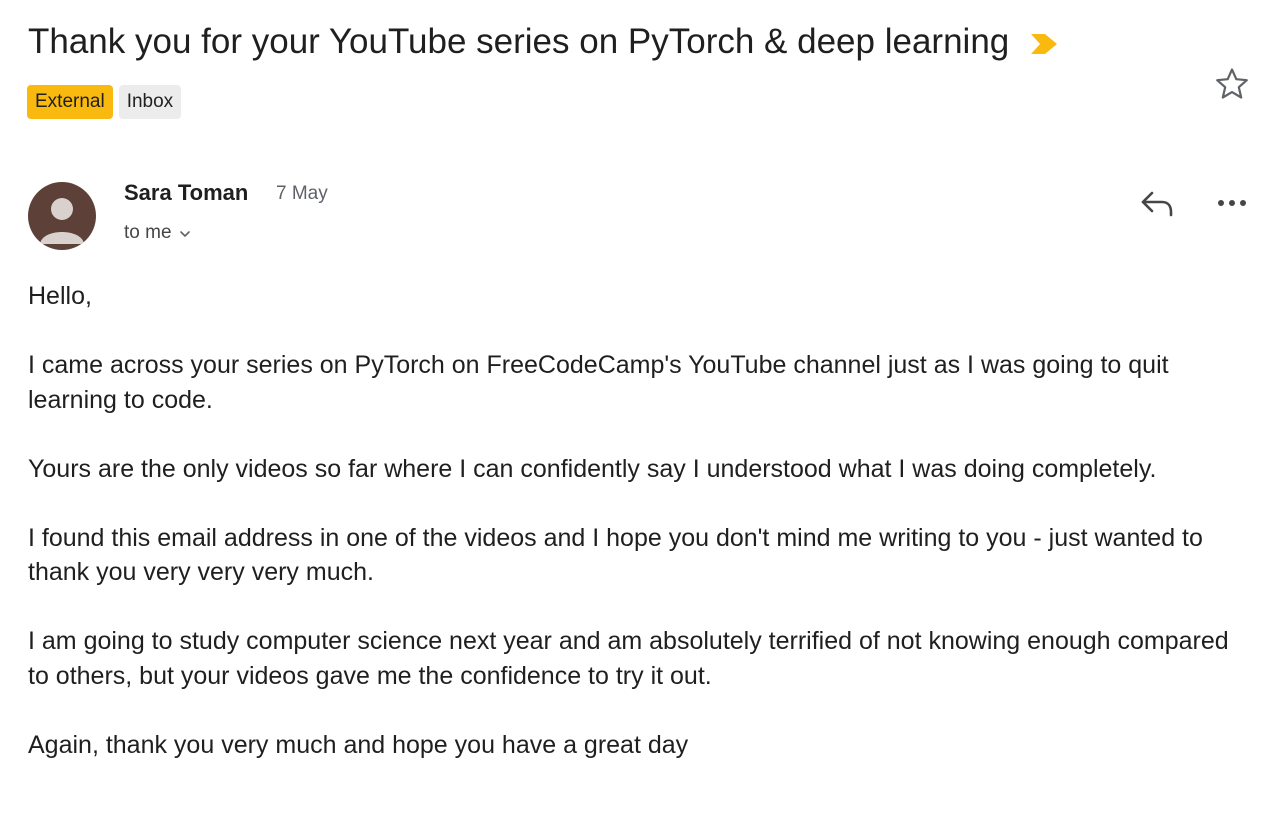 The width and height of the screenshot is (1280, 816). What do you see at coordinates (1232, 84) in the screenshot?
I see `star-icon` at bounding box center [1232, 84].